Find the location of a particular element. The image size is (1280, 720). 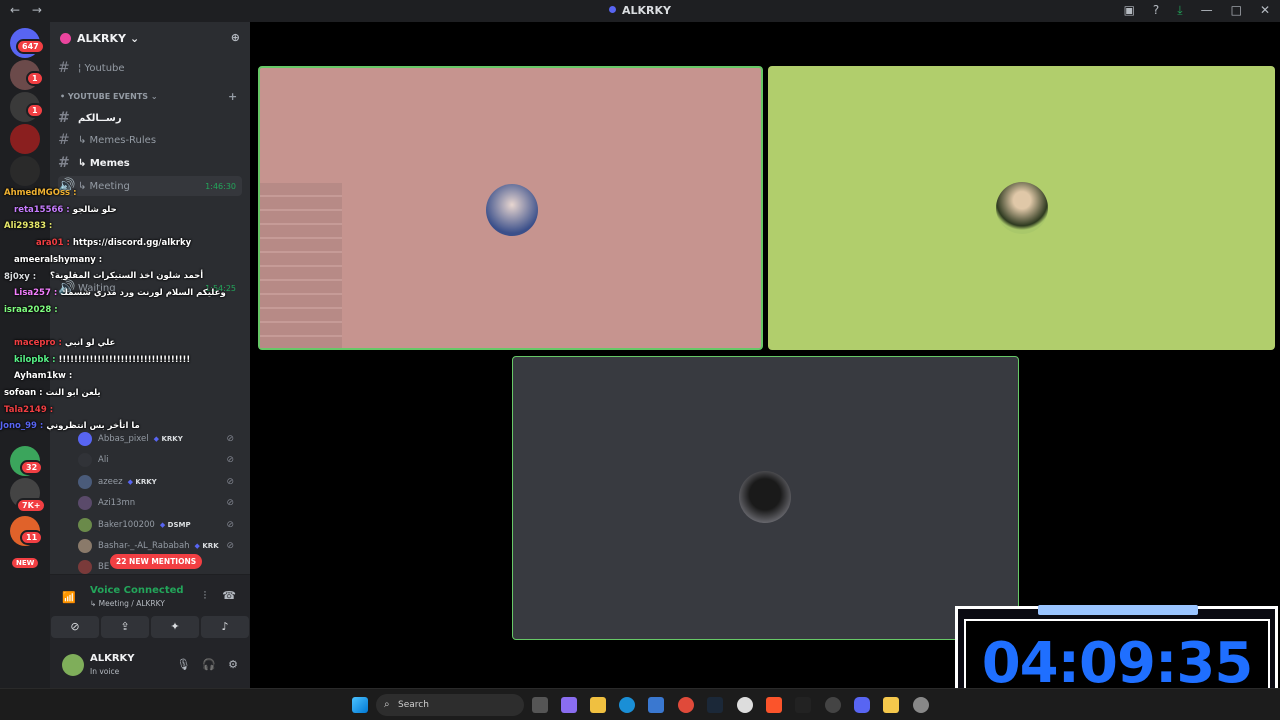

voice-member: Bashar-_-AL_Rababah KRK ⊘ is located at coordinates (159, 546).